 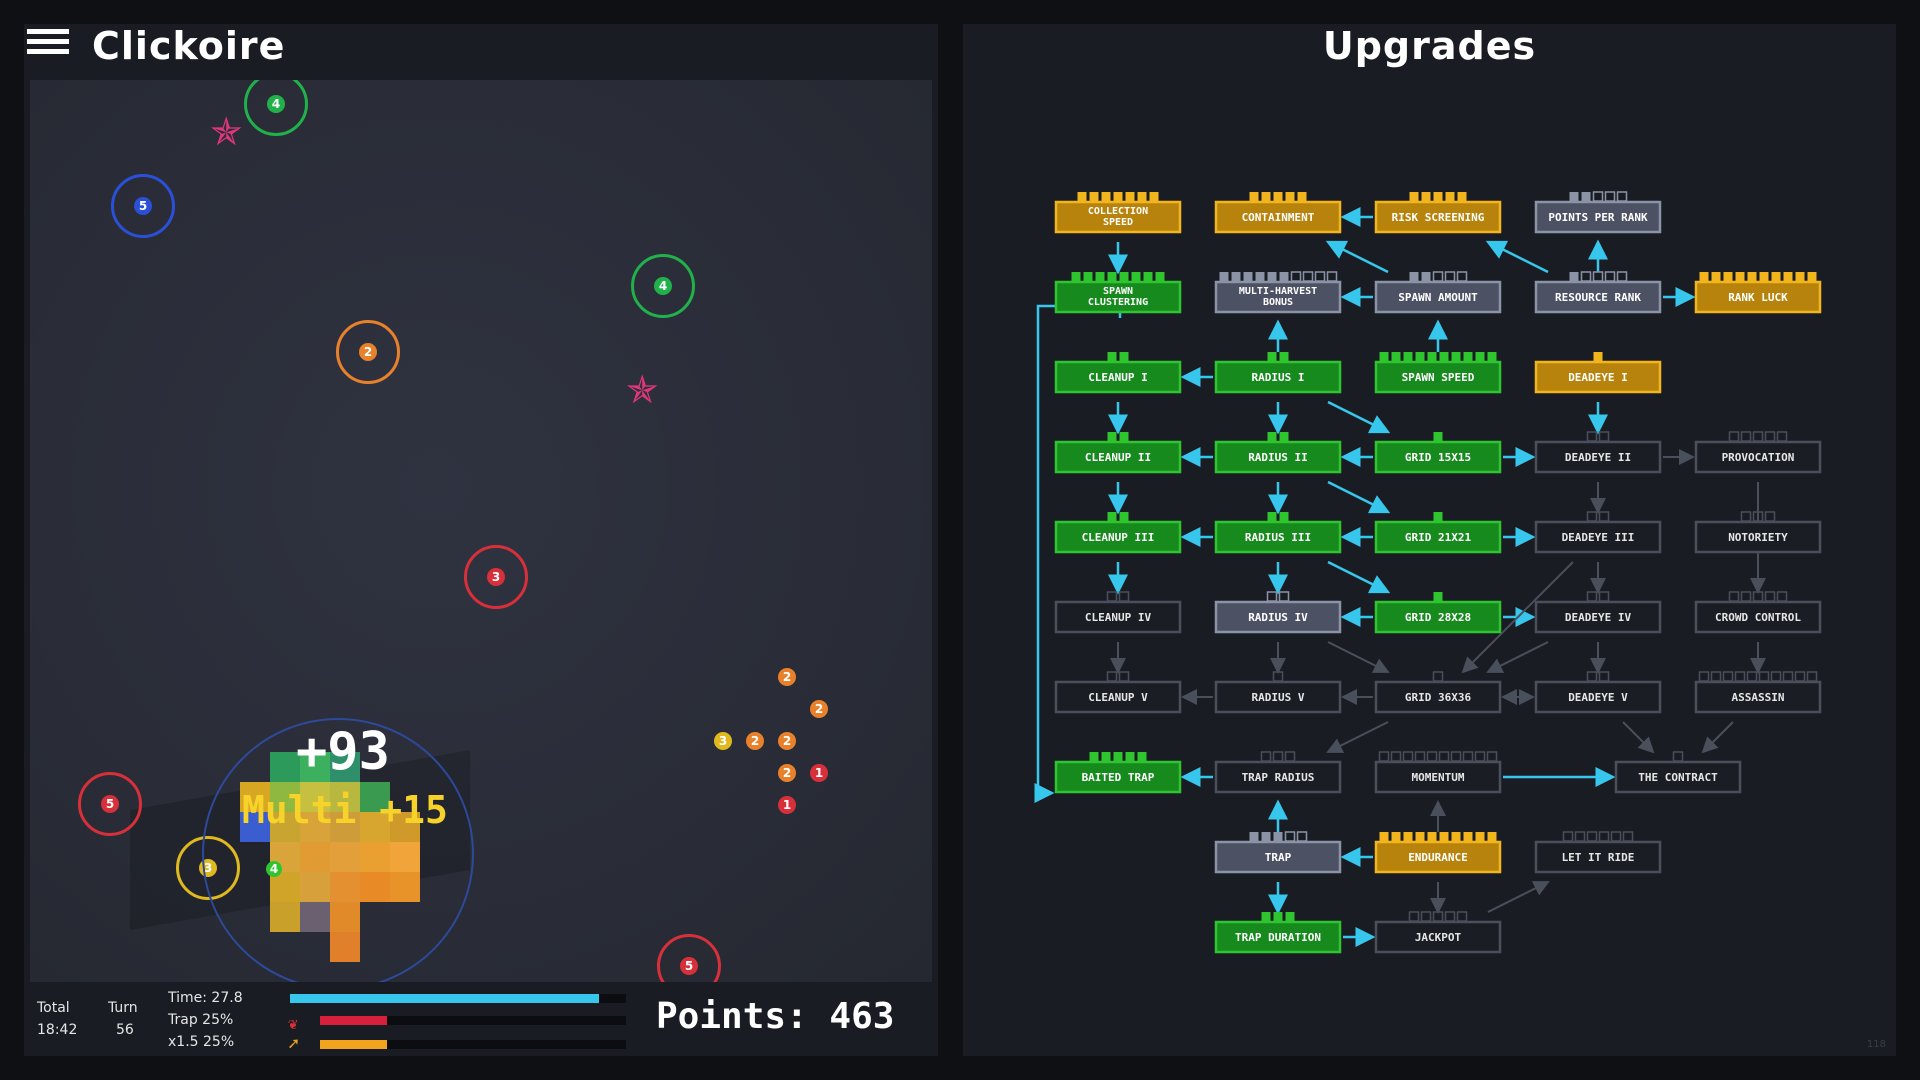 I want to click on upgrade-node-baited_trap: BAITED TRAP, so click(x=1118, y=773).